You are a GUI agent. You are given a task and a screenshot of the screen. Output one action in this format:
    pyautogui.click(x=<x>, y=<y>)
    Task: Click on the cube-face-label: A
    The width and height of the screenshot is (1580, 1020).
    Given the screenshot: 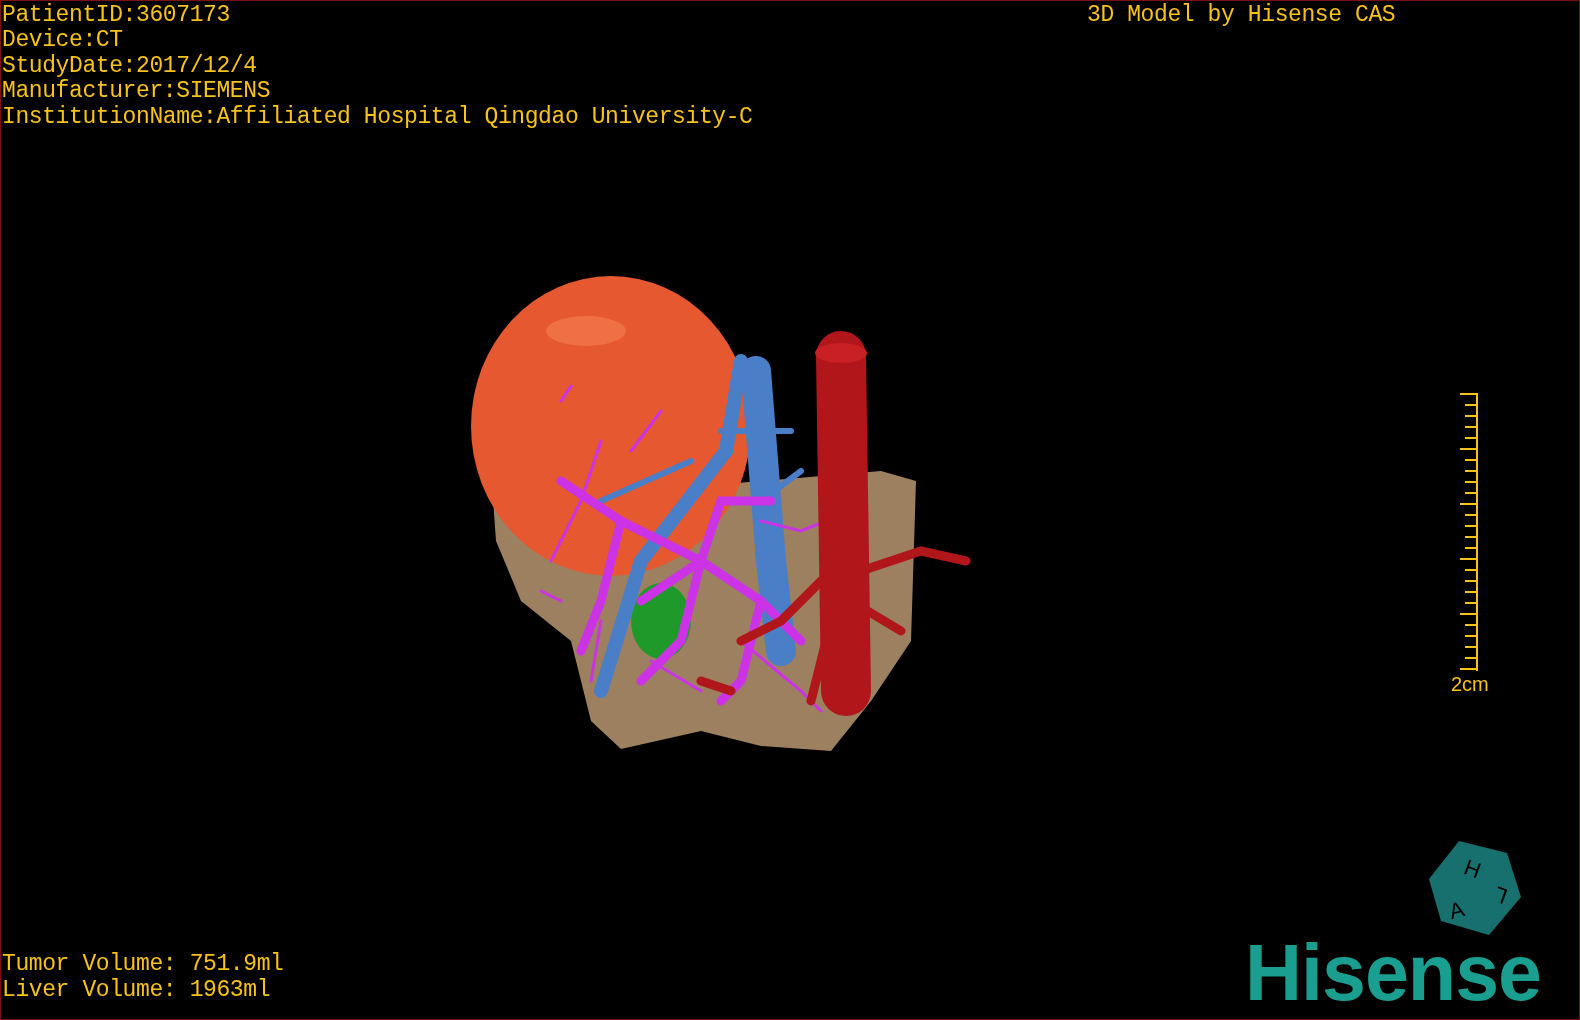 What is the action you would take?
    pyautogui.click(x=1456, y=910)
    